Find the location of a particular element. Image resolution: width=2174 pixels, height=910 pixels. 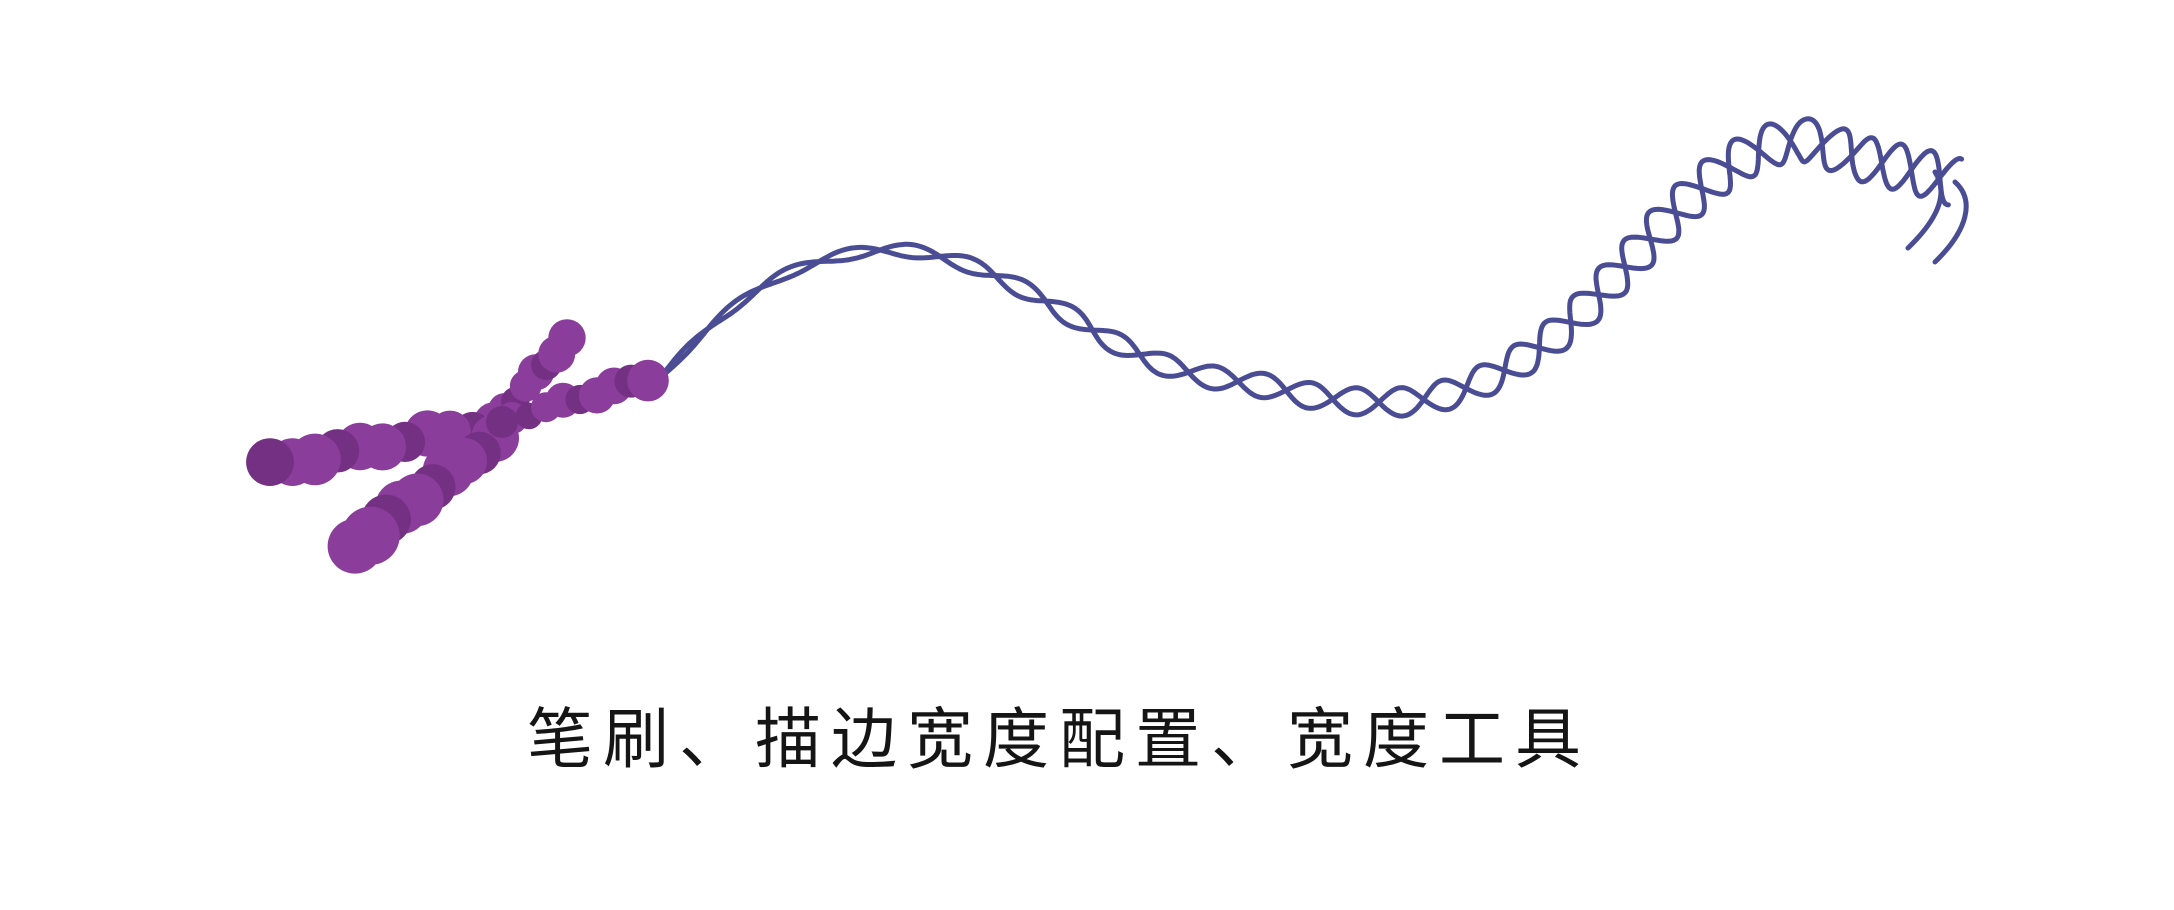

chromosome is located at coordinates (457, 446).